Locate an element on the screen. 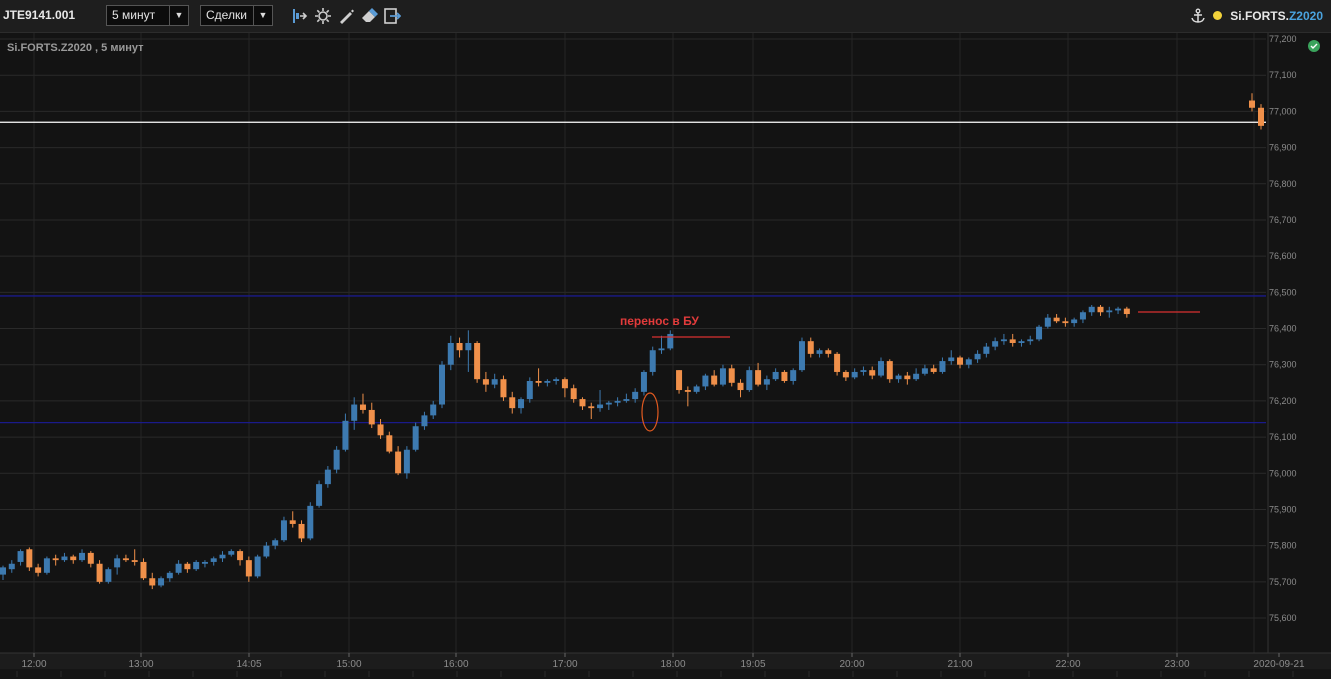 Image resolution: width=1331 pixels, height=679 pixels. timeframe-value: 5 минут is located at coordinates (134, 15).